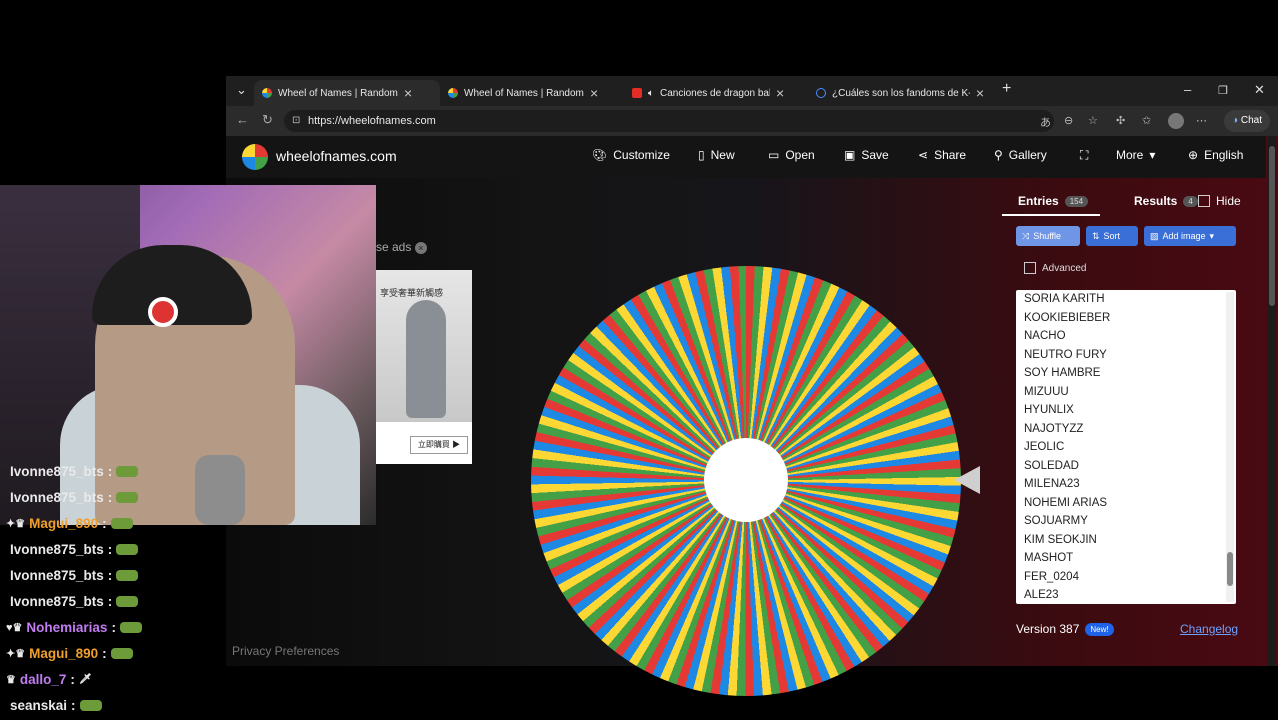 This screenshot has height=720, width=1278. I want to click on entries-scrollbar, so click(1230, 447).